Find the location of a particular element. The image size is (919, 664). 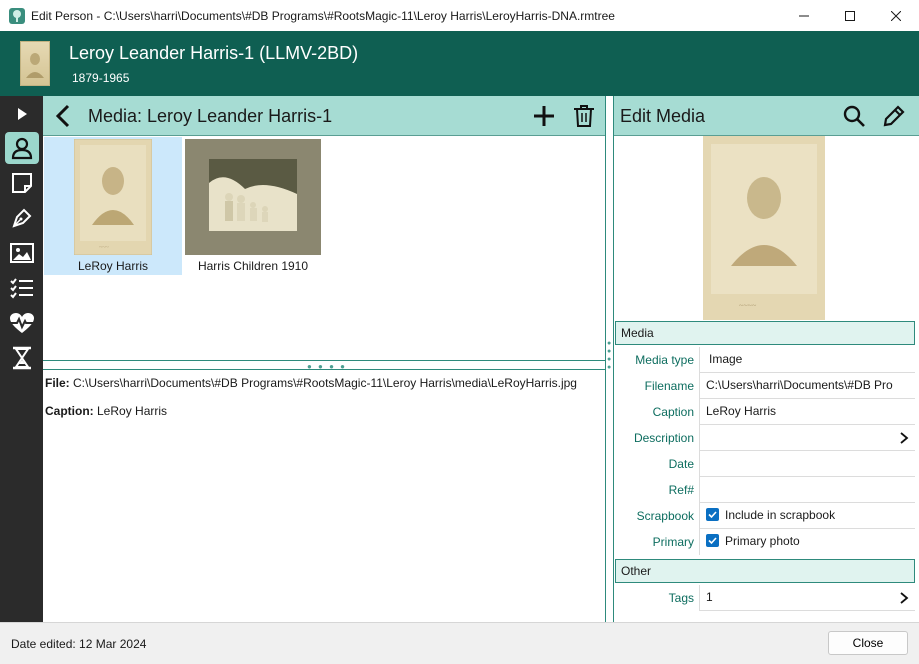

search-icon is located at coordinates (854, 116).